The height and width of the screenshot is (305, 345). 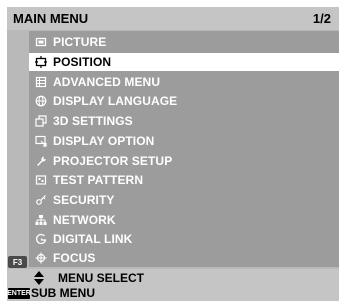 What do you see at coordinates (184, 161) in the screenshot?
I see `menu-item-projector-setup: PROJECTOR SETUP` at bounding box center [184, 161].